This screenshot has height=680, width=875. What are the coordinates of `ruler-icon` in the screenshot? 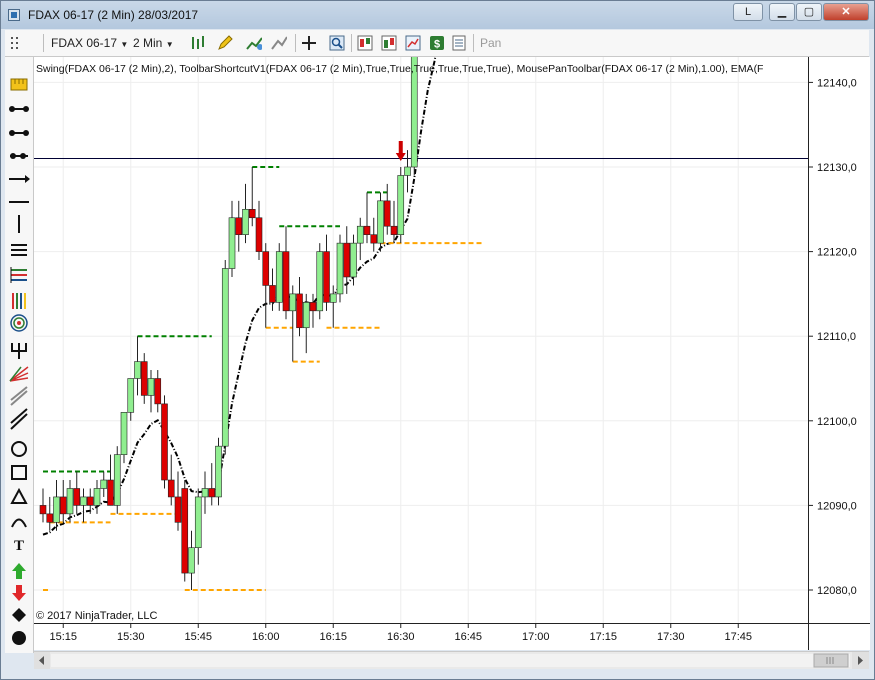 It's located at (19, 84).